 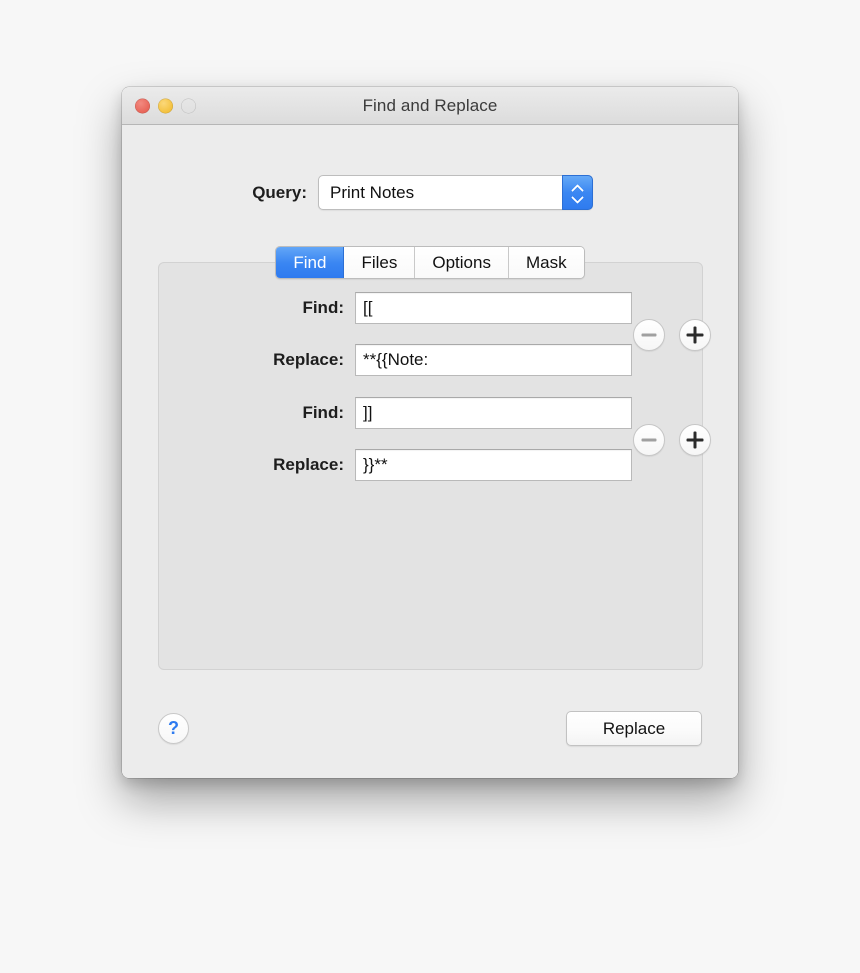 I want to click on find-input-2: ]], so click(x=493, y=412).